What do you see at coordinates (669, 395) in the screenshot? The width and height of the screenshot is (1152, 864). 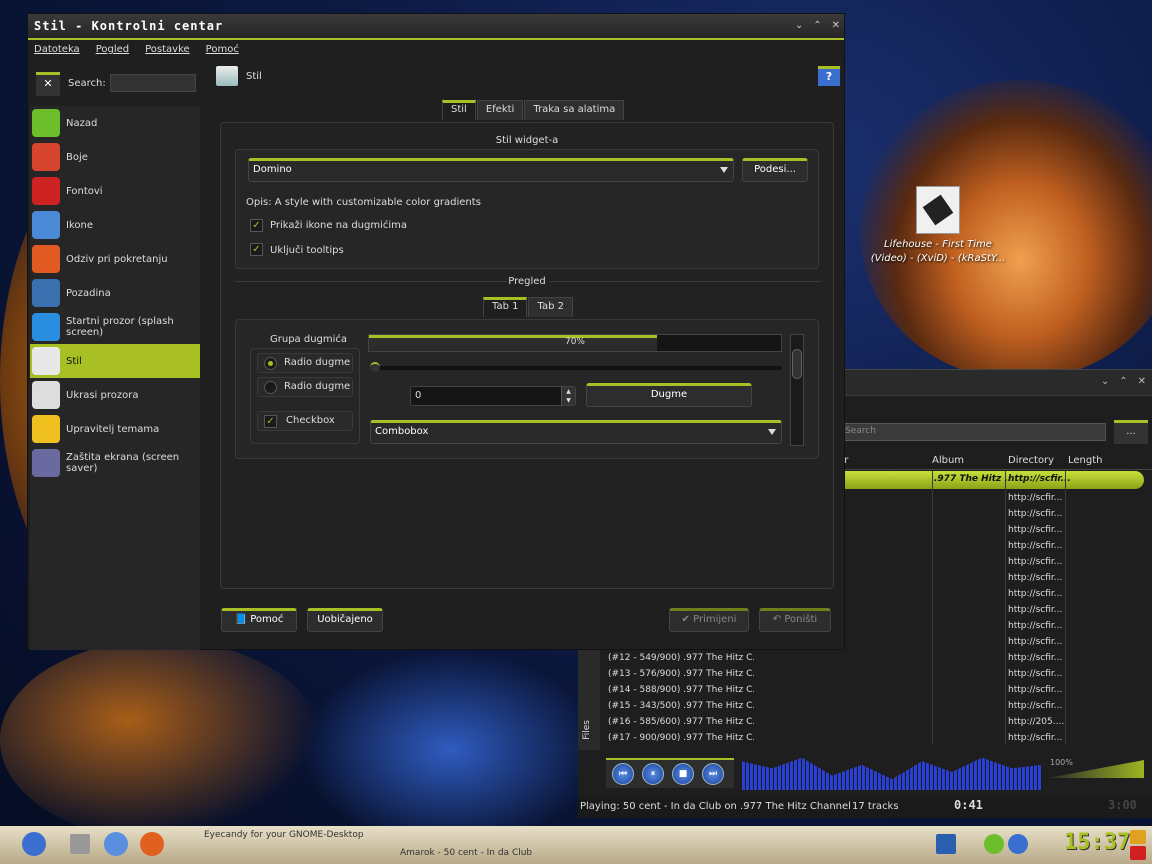 I see `preview-push-button: Dugme` at bounding box center [669, 395].